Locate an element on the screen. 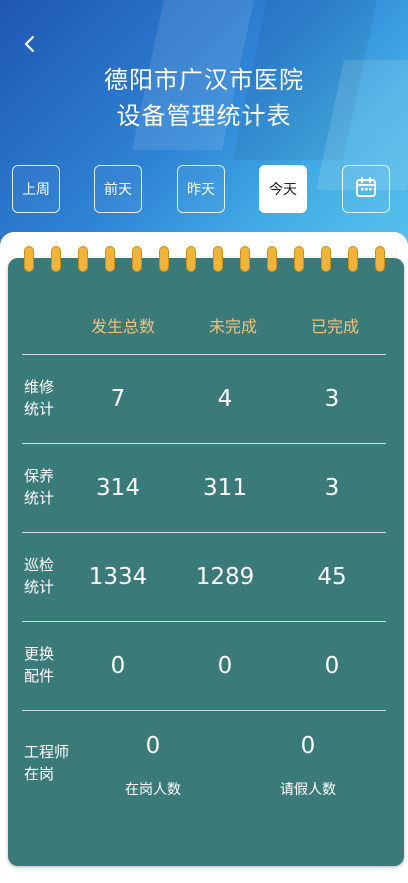  calendar-button is located at coordinates (366, 189).